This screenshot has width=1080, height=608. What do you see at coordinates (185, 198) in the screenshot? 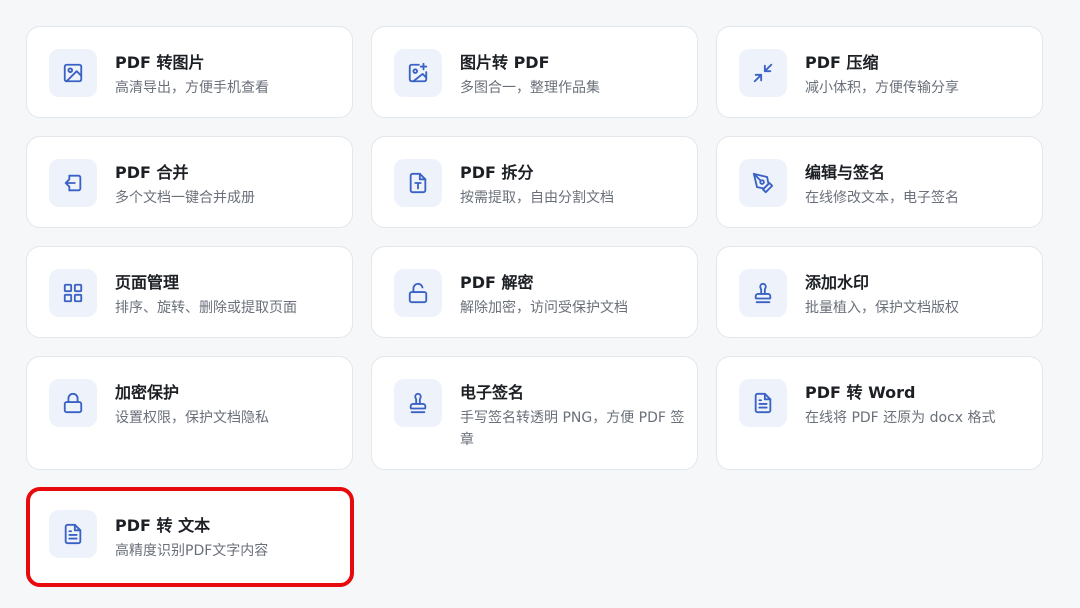
I see `card-description: 多个文档一键合并成册` at bounding box center [185, 198].